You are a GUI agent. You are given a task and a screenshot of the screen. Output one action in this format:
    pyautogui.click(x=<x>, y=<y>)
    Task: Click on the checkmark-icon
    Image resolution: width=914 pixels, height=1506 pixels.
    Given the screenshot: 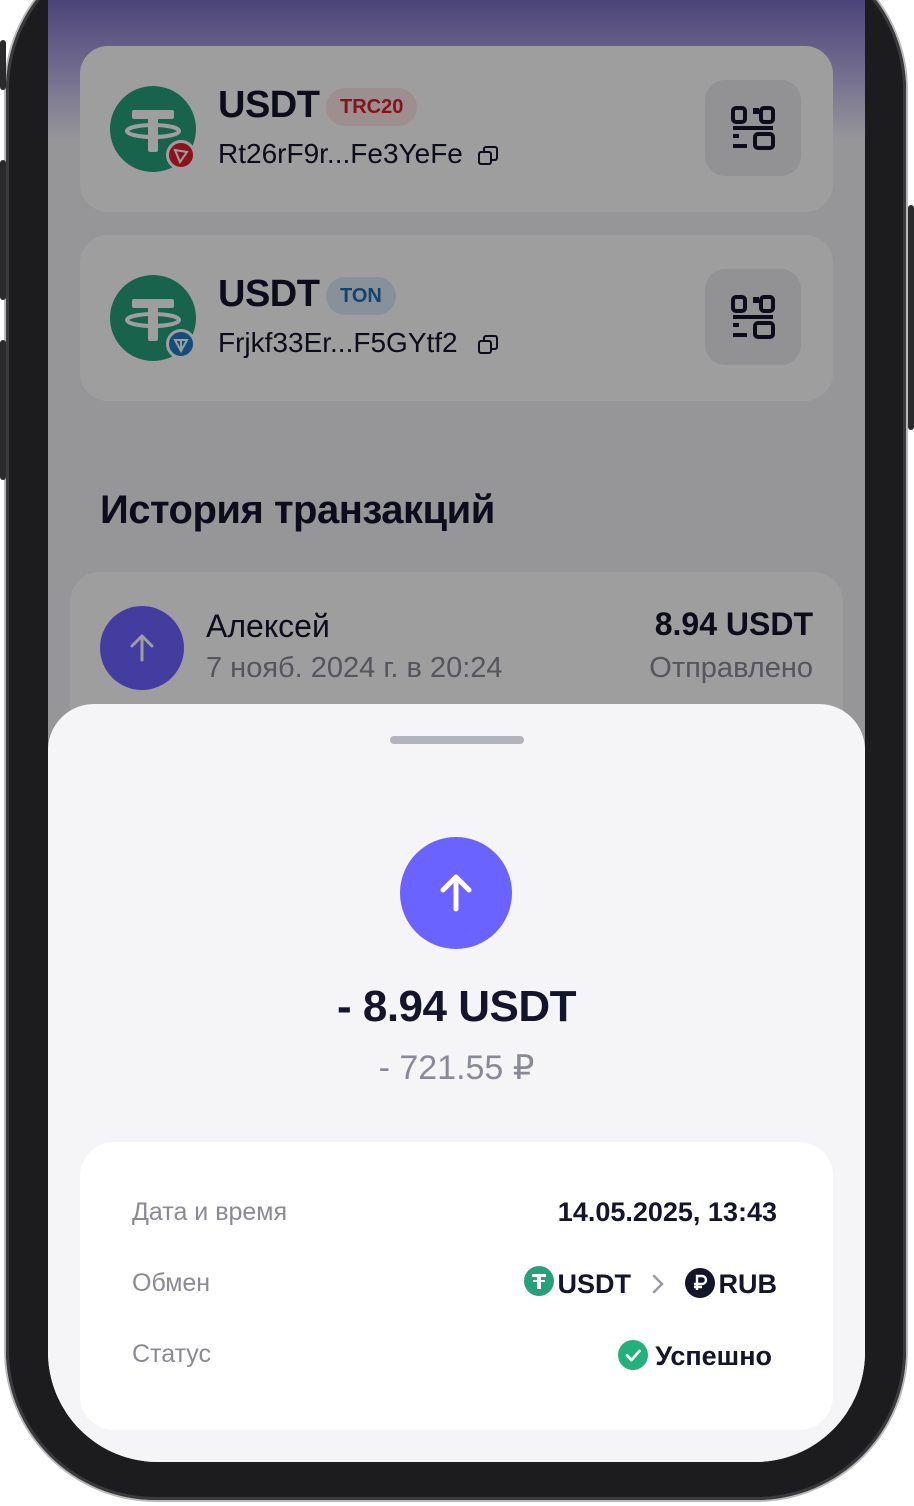 What is the action you would take?
    pyautogui.click(x=633, y=1355)
    